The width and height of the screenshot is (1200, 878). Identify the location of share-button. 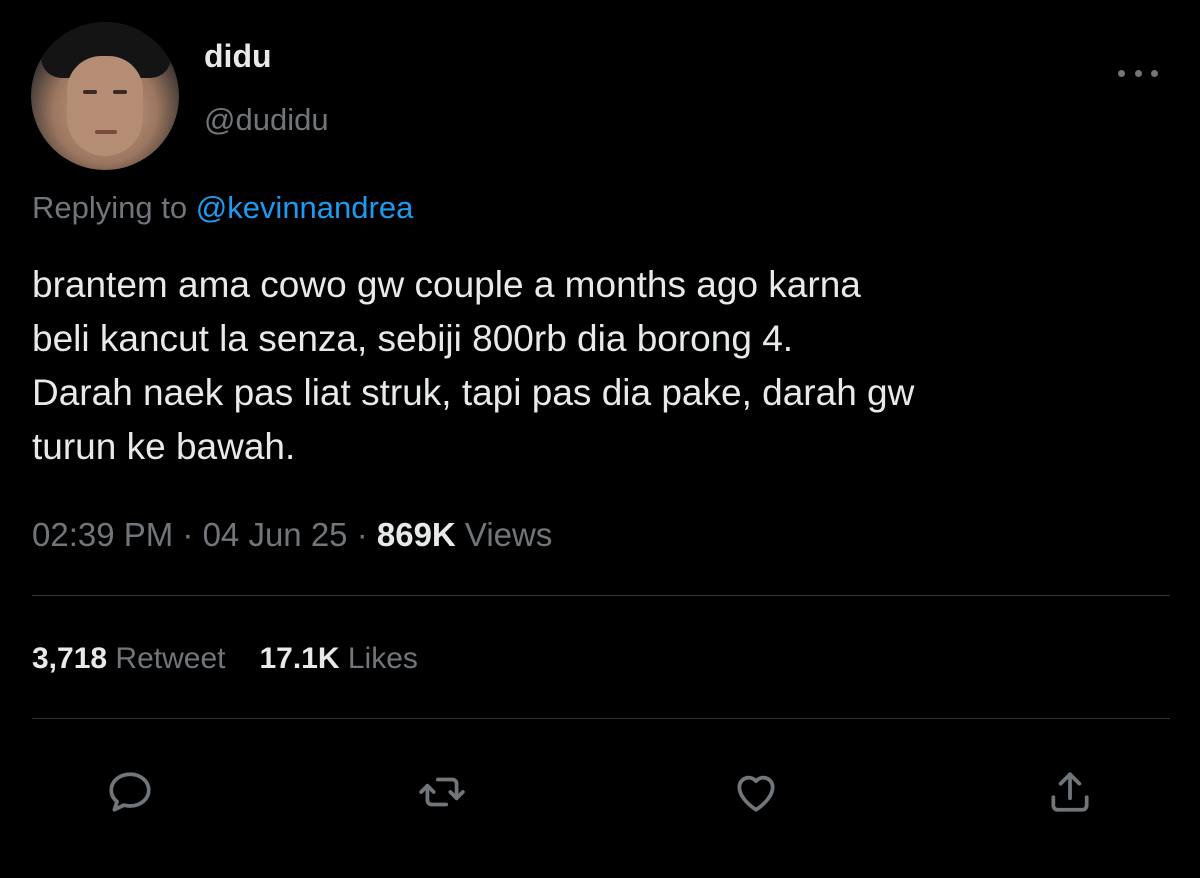
(1070, 792).